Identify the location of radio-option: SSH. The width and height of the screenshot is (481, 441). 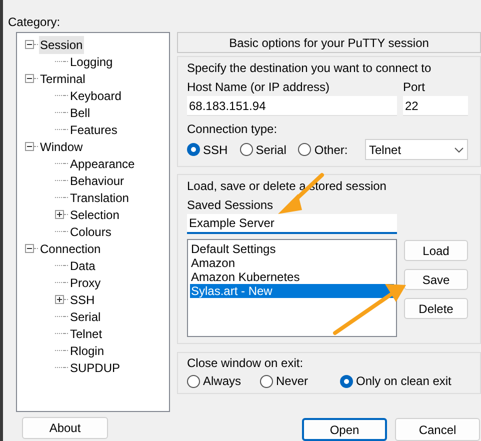
(207, 149).